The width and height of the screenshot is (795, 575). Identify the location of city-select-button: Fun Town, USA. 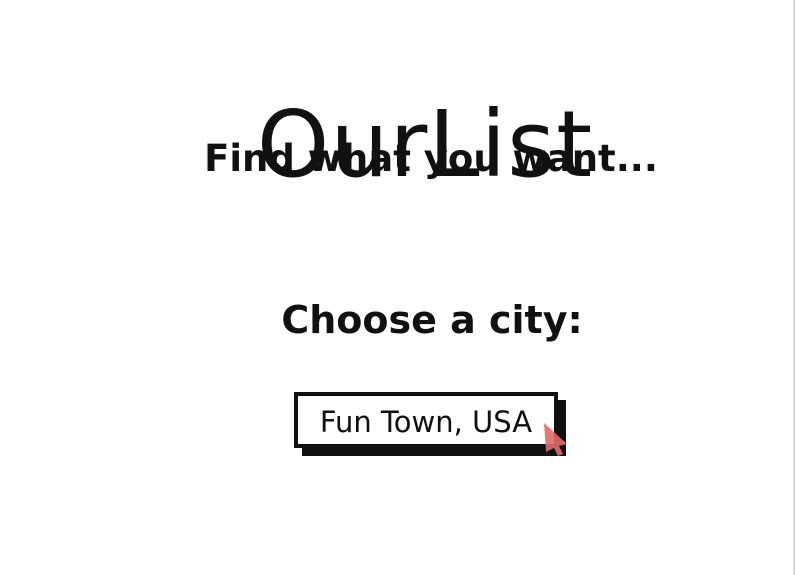
(426, 420).